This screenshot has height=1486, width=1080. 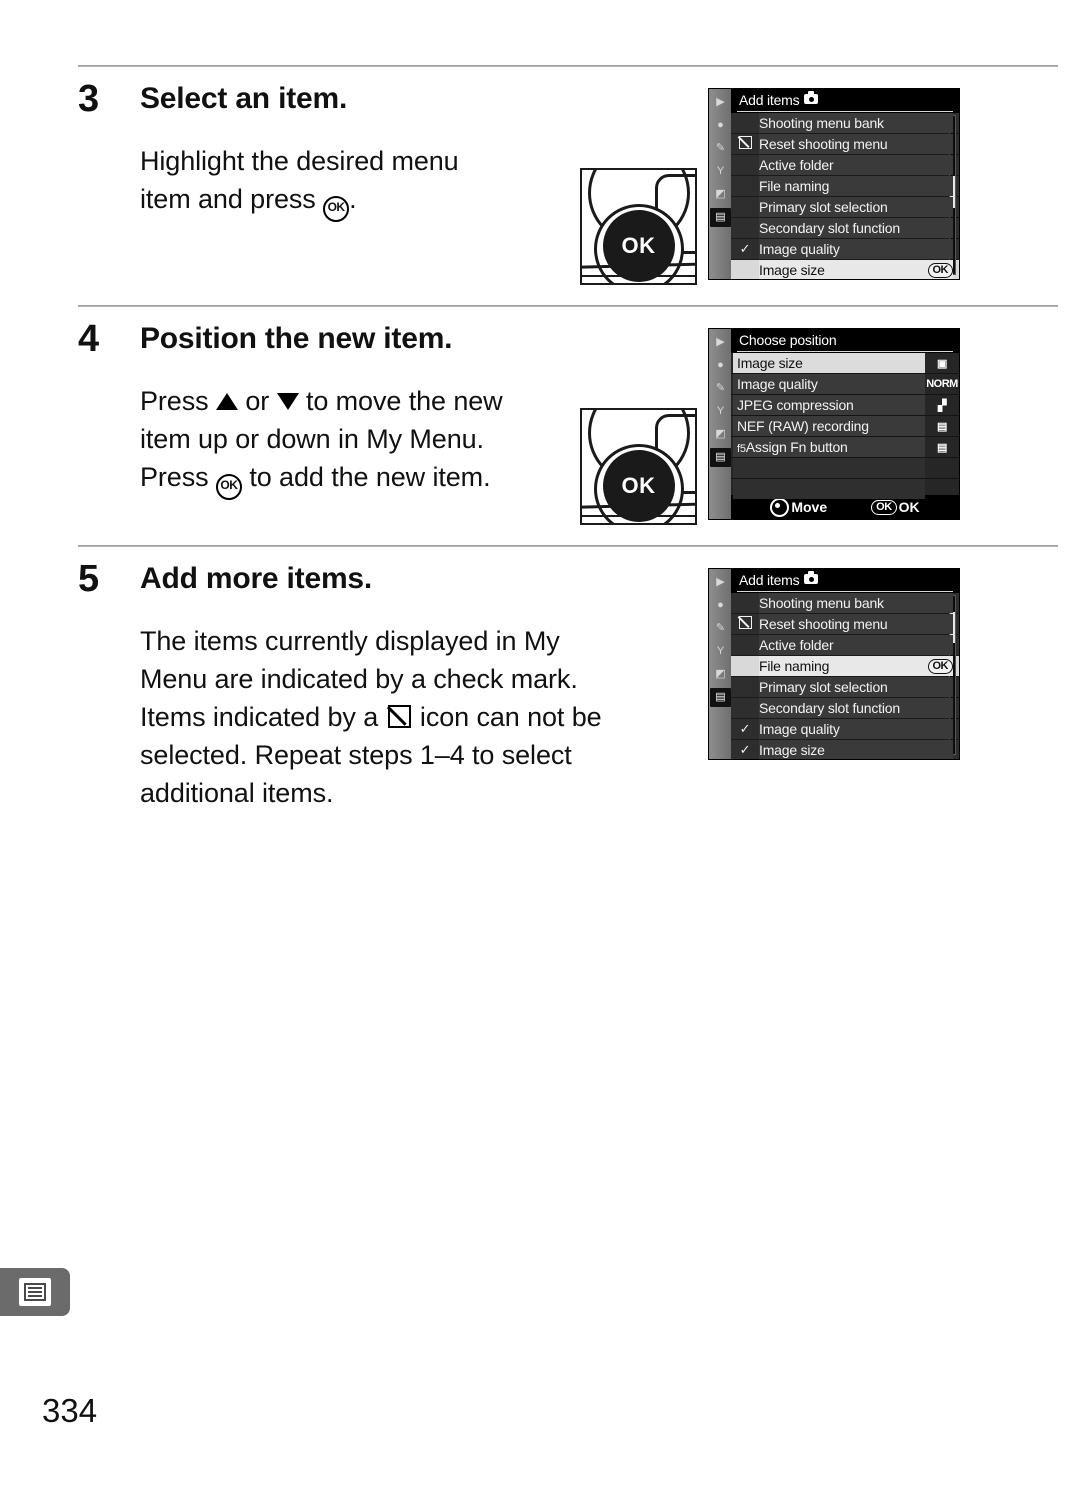 I want to click on title-underline, so click(x=845, y=351).